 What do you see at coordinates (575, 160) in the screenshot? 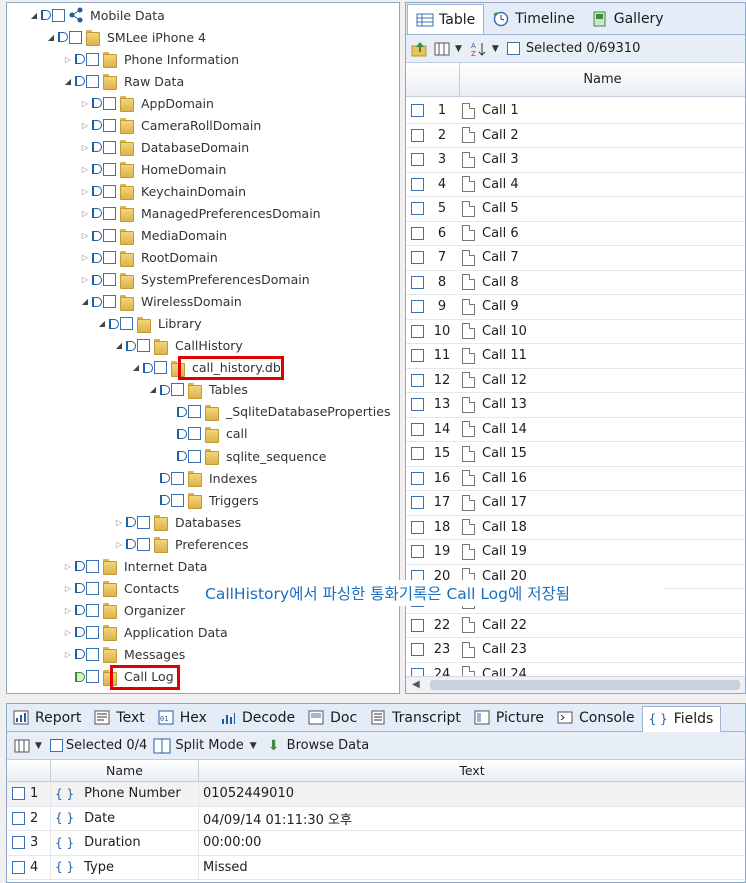
I see `table-row: 3 Call 3` at bounding box center [575, 160].